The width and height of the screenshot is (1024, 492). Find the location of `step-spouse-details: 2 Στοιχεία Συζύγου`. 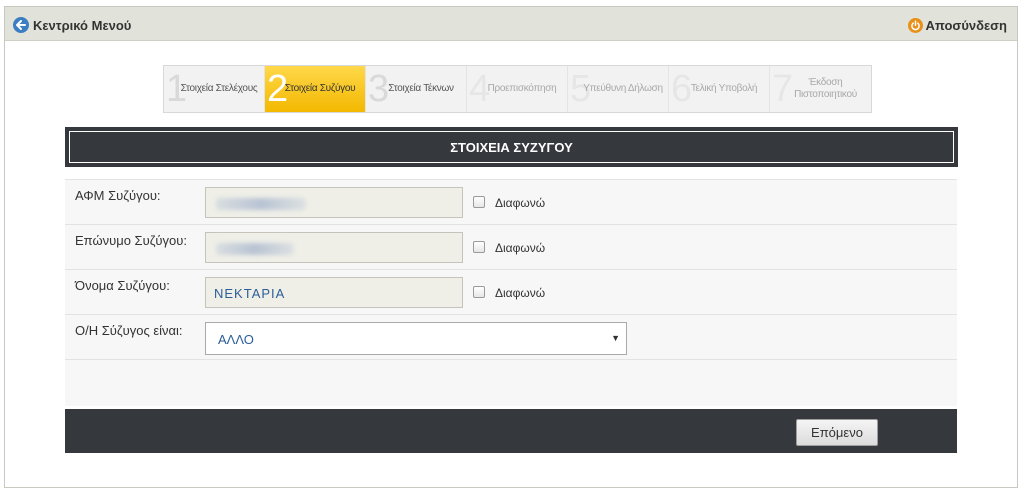

step-spouse-details: 2 Στοιχεία Συζύγου is located at coordinates (315, 89).